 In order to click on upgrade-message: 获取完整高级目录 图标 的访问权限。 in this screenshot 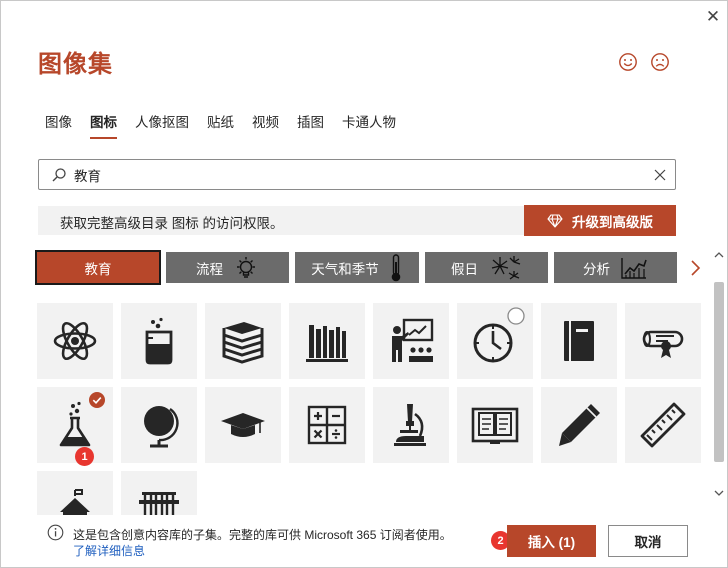, I will do `click(172, 223)`.